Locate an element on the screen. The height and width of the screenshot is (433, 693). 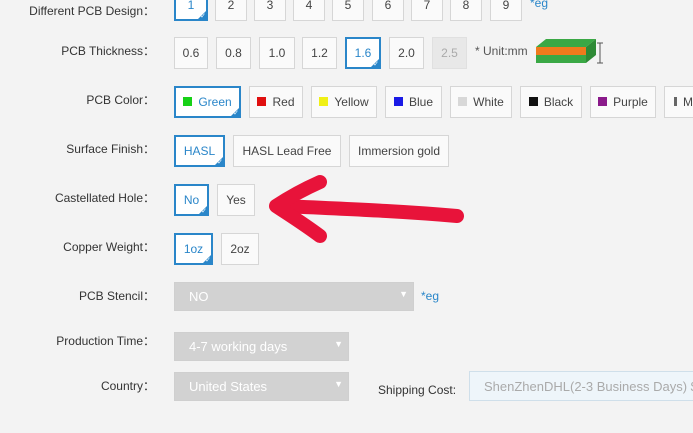
color-option-label: M is located at coordinates (688, 102).